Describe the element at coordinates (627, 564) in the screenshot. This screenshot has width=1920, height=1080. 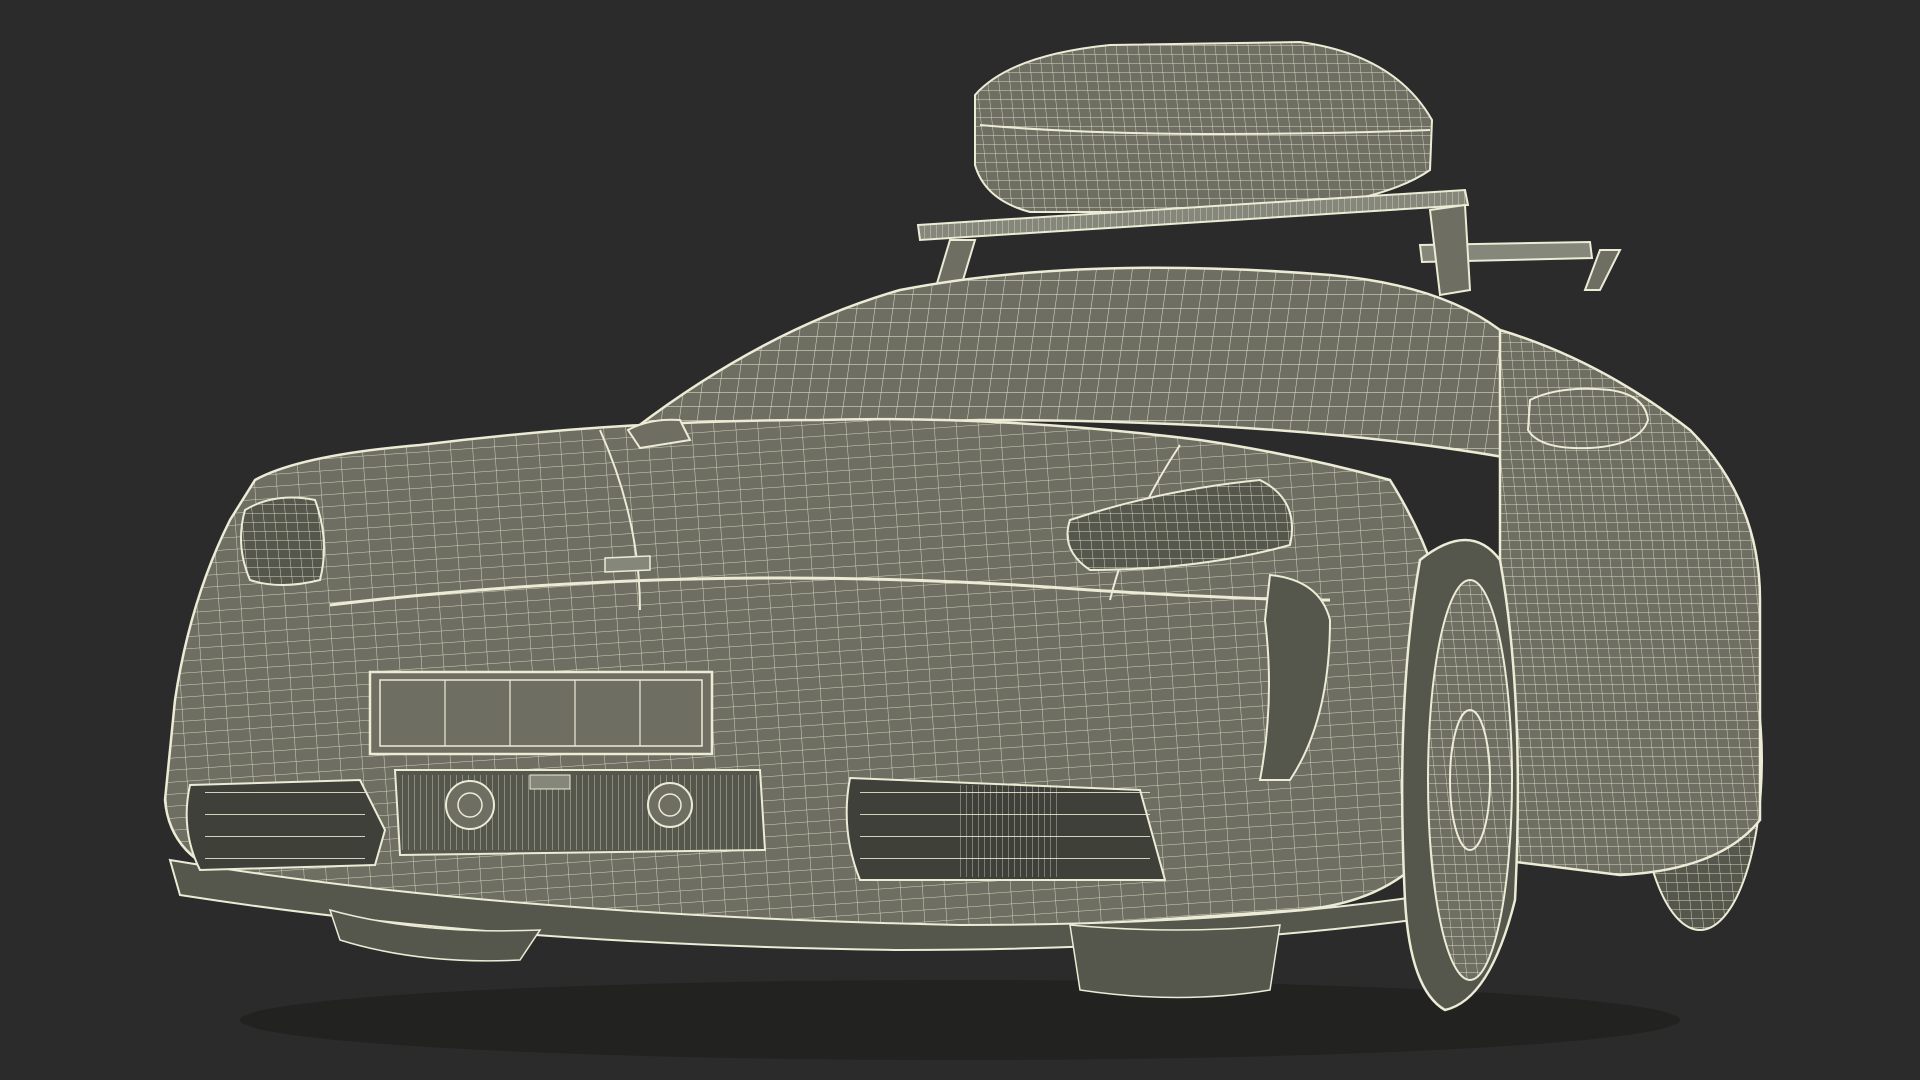
I see `brand-badge` at that location.